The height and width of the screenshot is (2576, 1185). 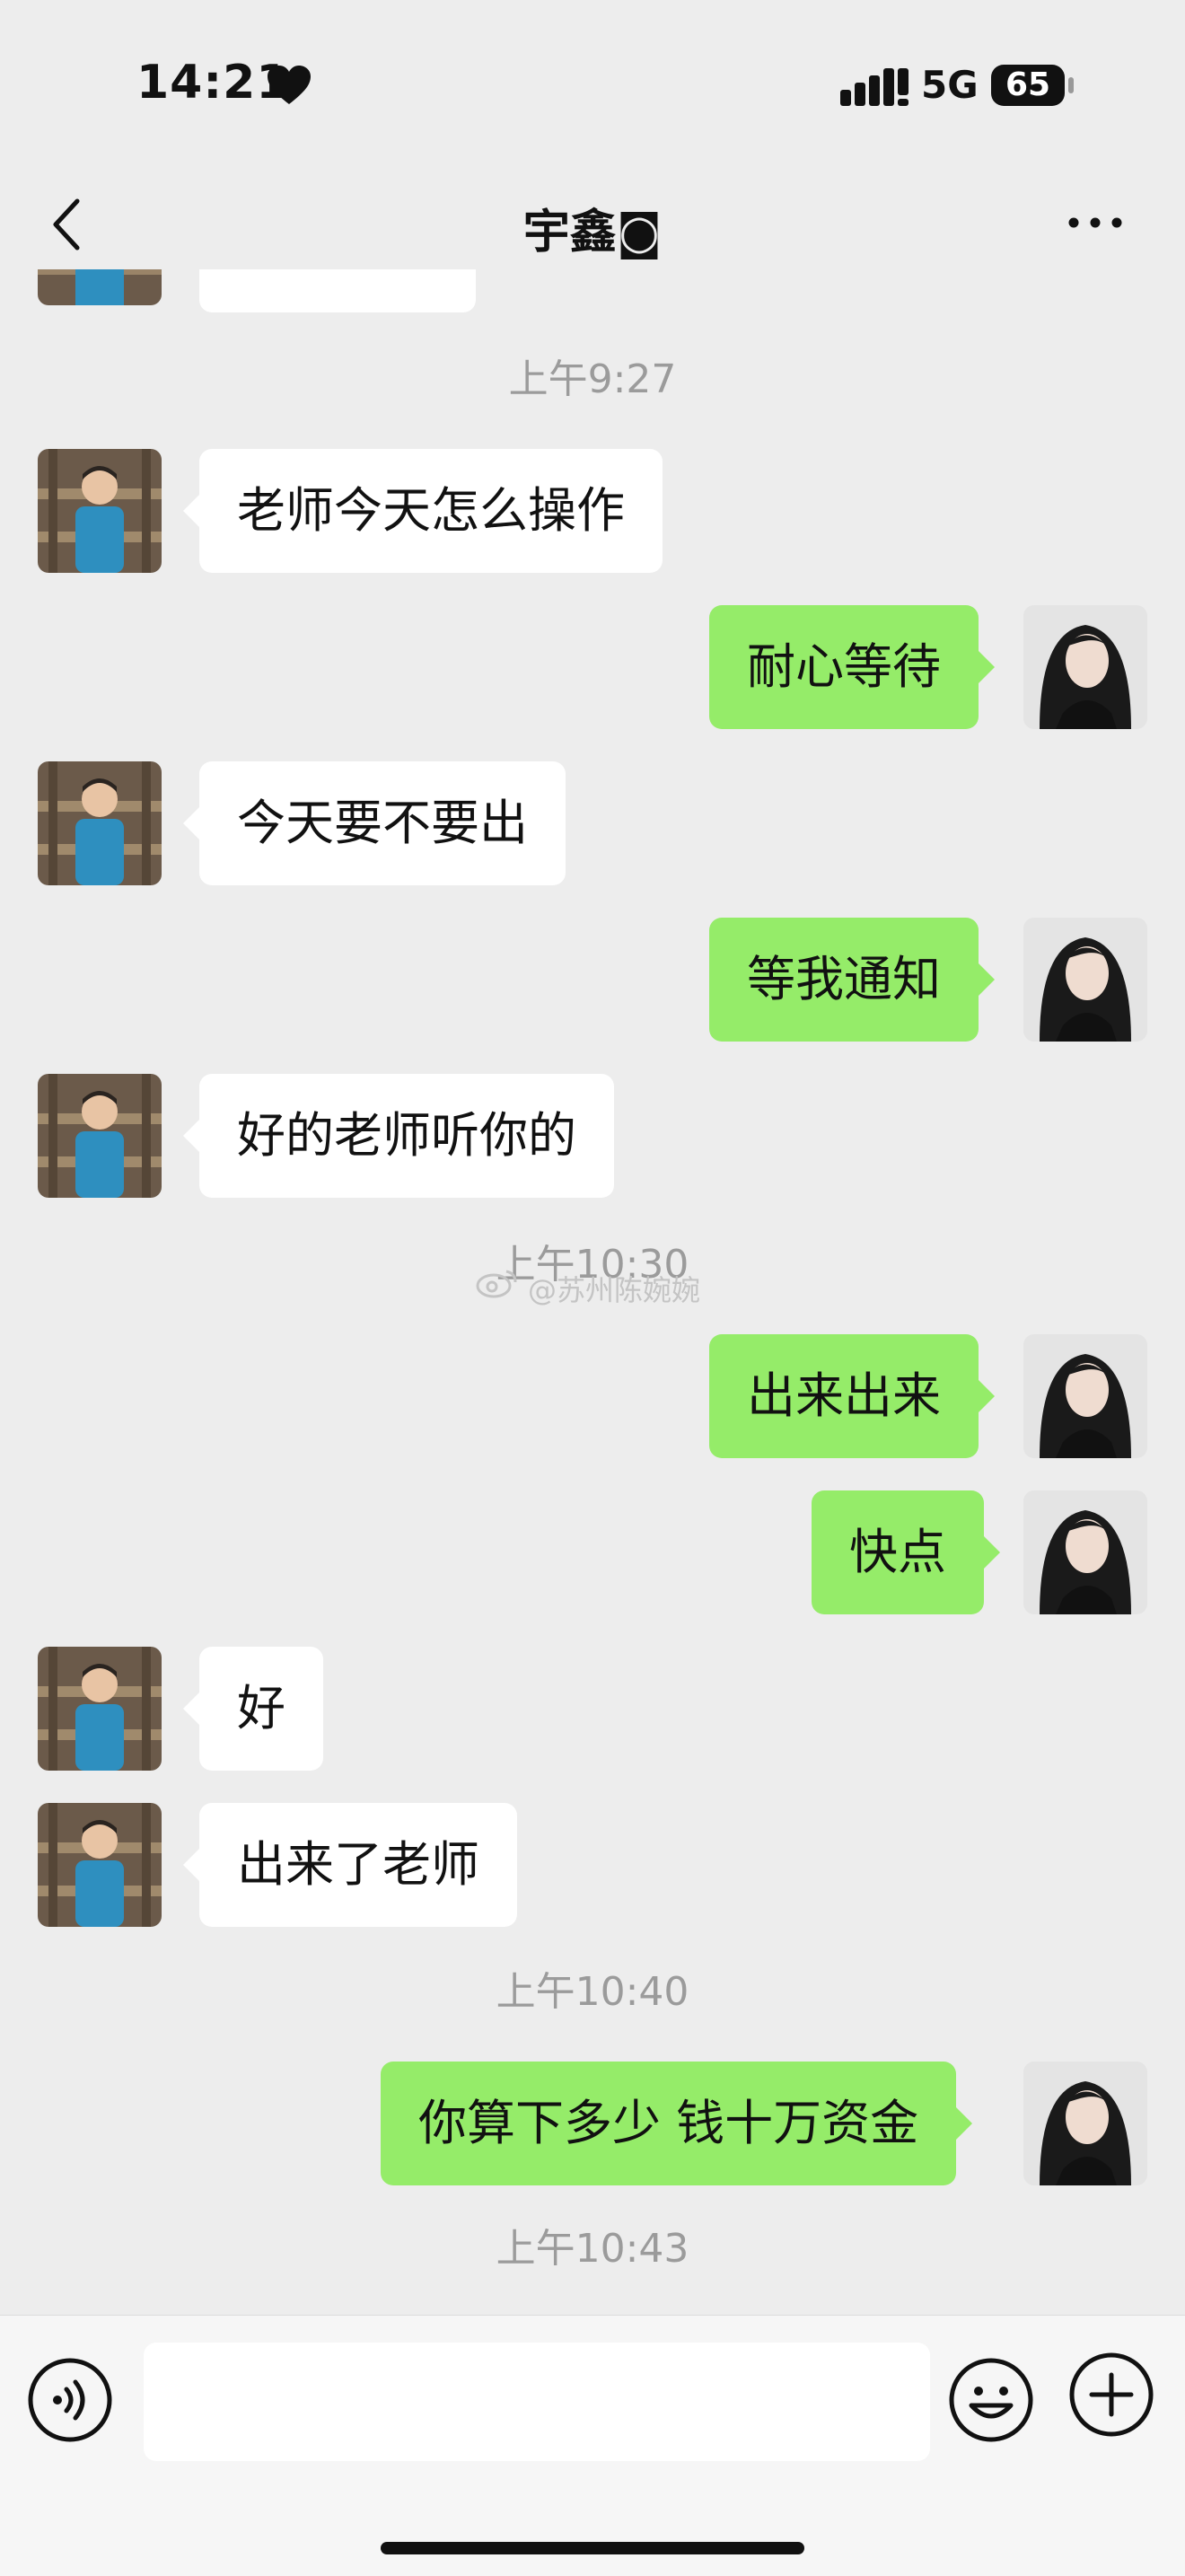 I want to click on incoming-message-bubble: 今天要不要出, so click(x=374, y=823).